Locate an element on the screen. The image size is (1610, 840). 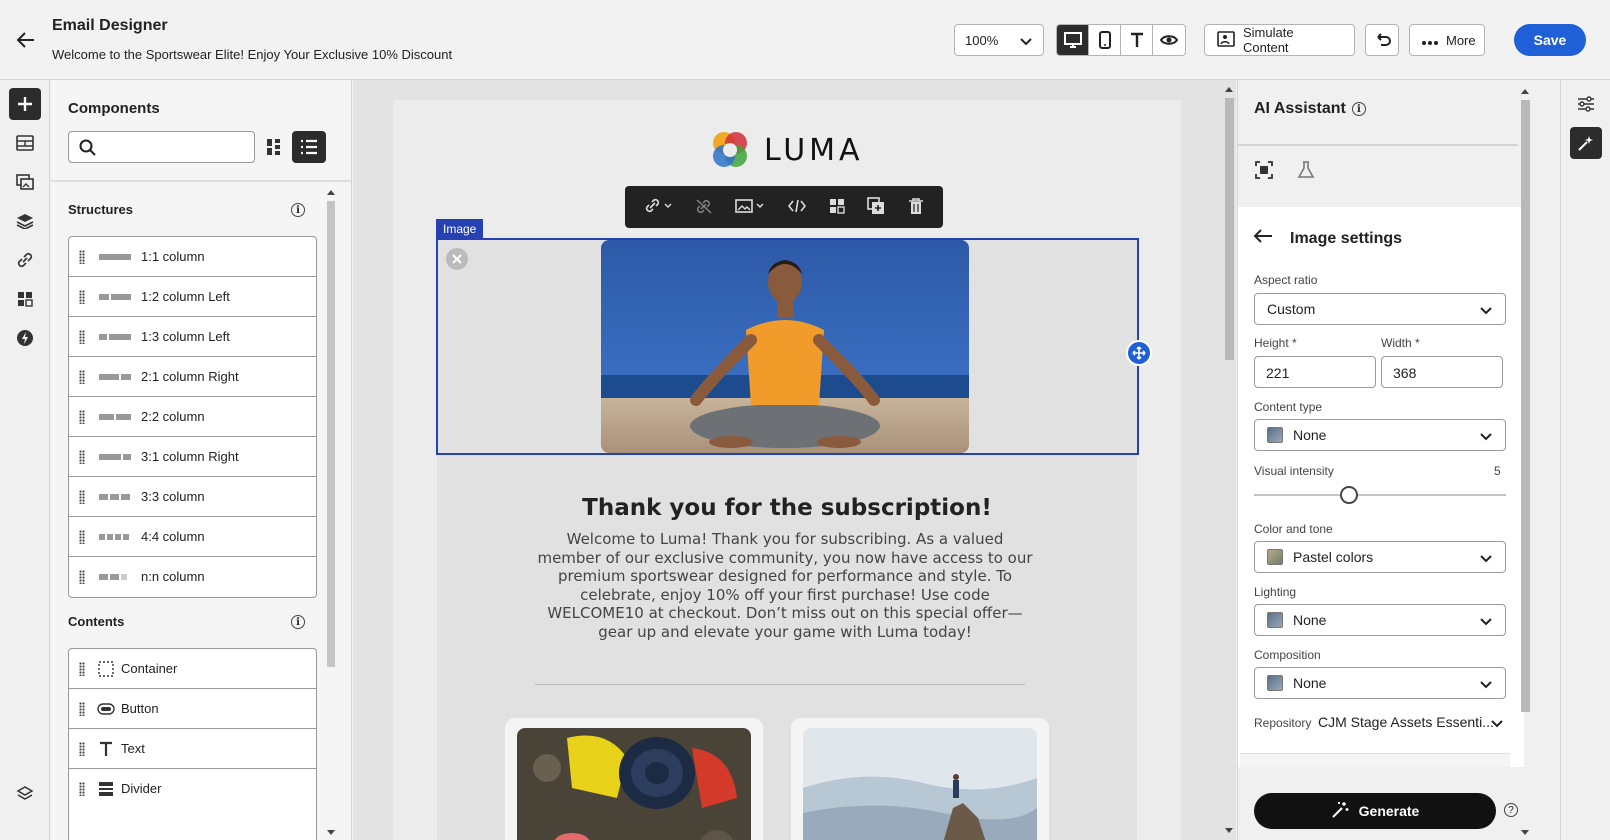
more-button: More is located at coordinates (1447, 40).